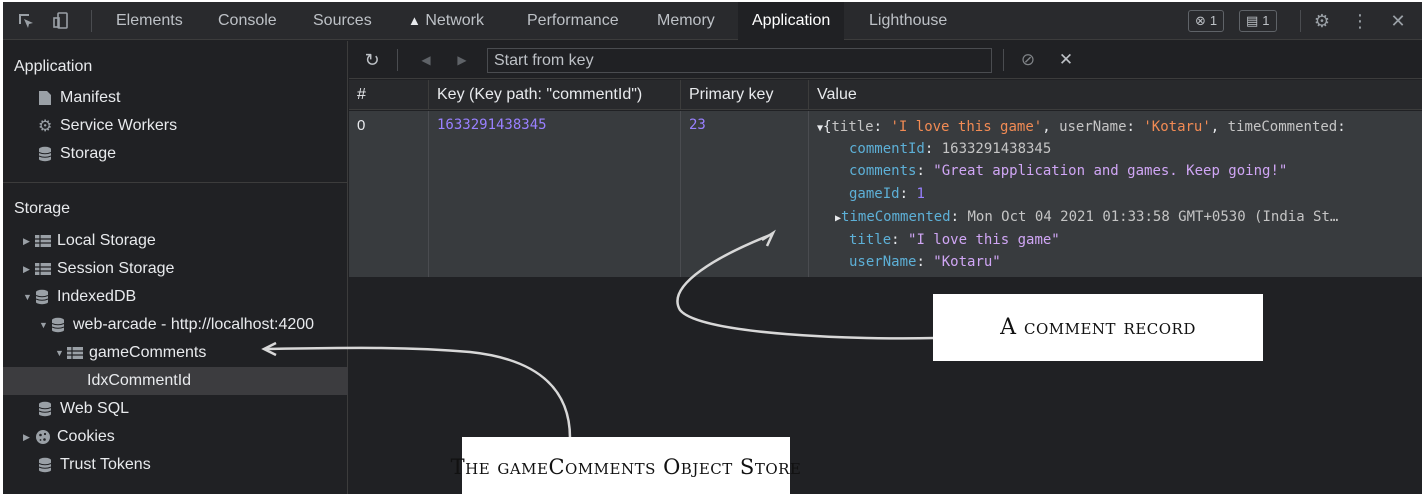  I want to click on previous-page-icon: ◀, so click(426, 60).